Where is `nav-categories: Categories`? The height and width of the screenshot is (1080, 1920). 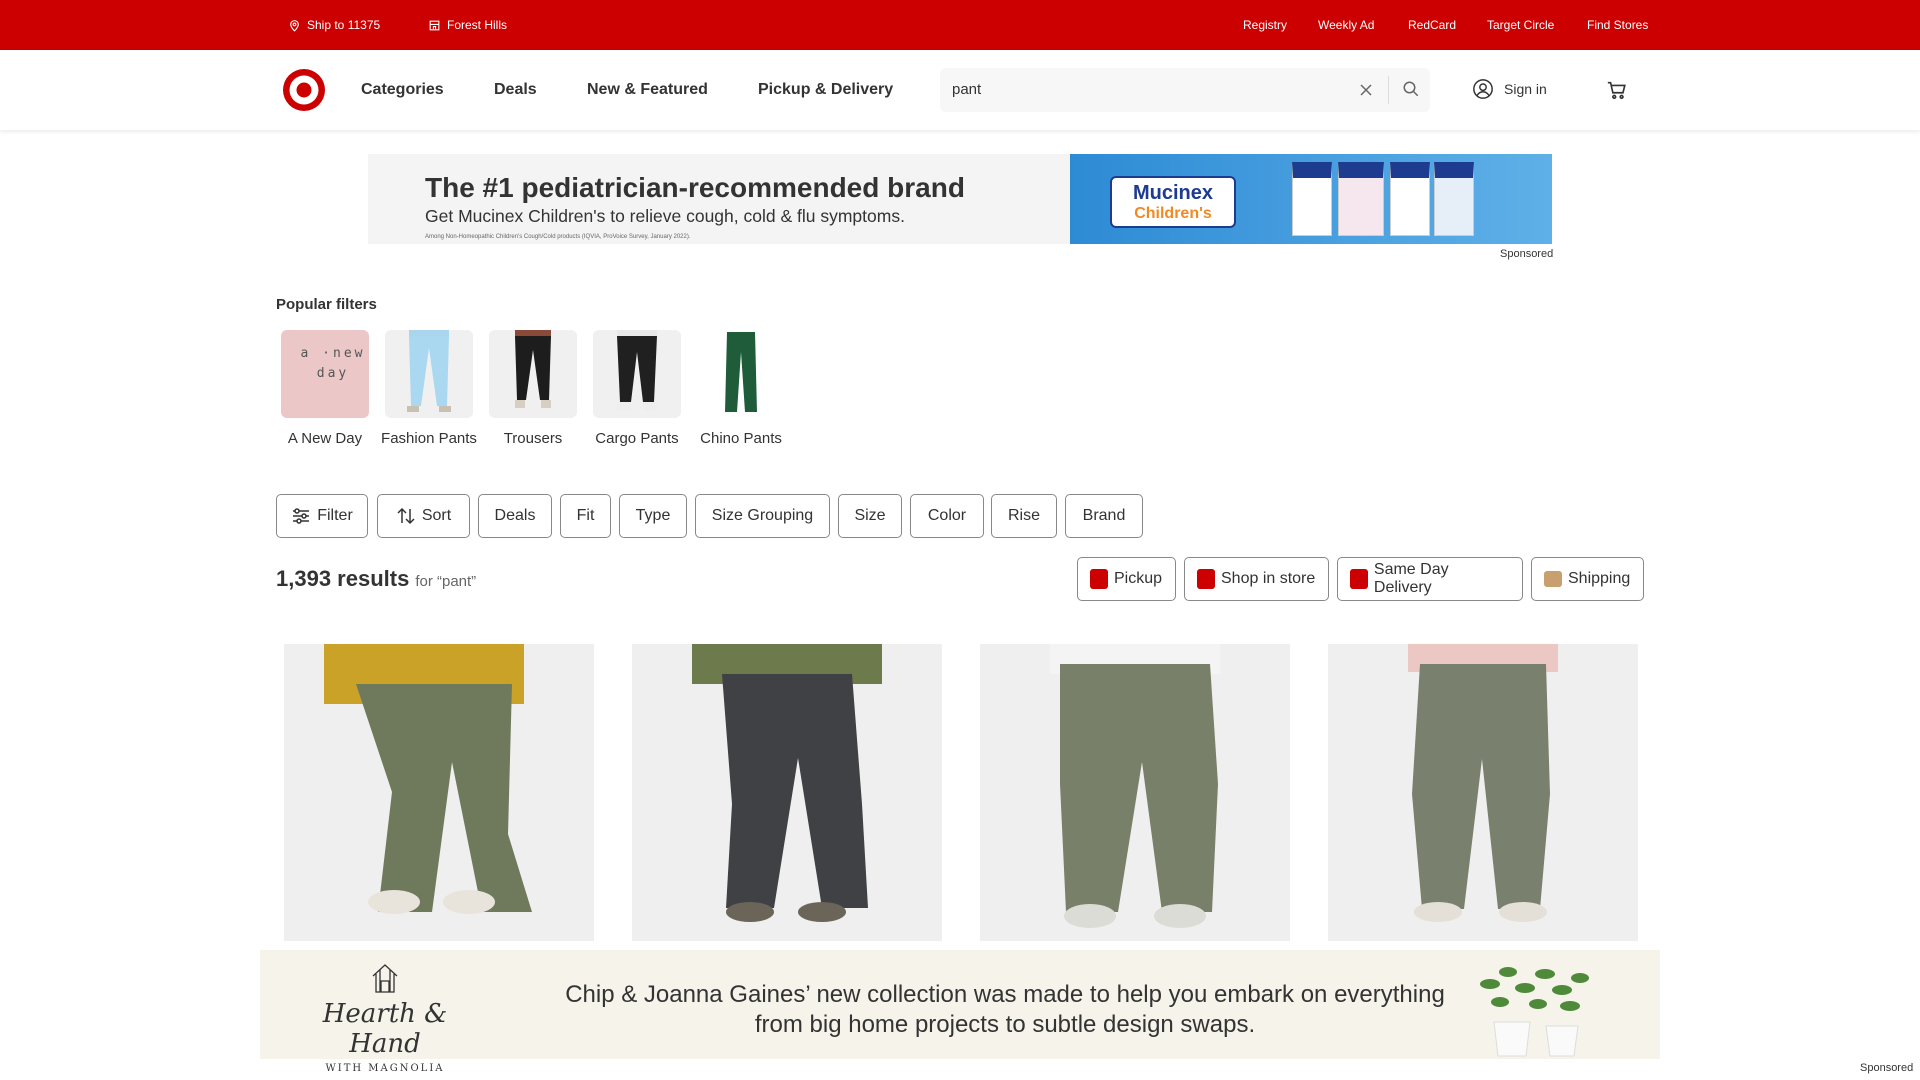 nav-categories: Categories is located at coordinates (402, 90).